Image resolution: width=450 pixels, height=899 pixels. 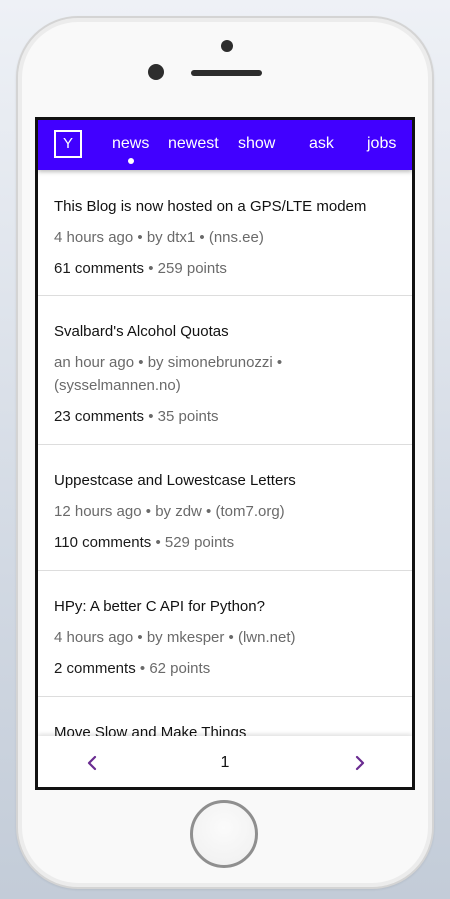 What do you see at coordinates (180, 668) in the screenshot?
I see `story-points: 62 points` at bounding box center [180, 668].